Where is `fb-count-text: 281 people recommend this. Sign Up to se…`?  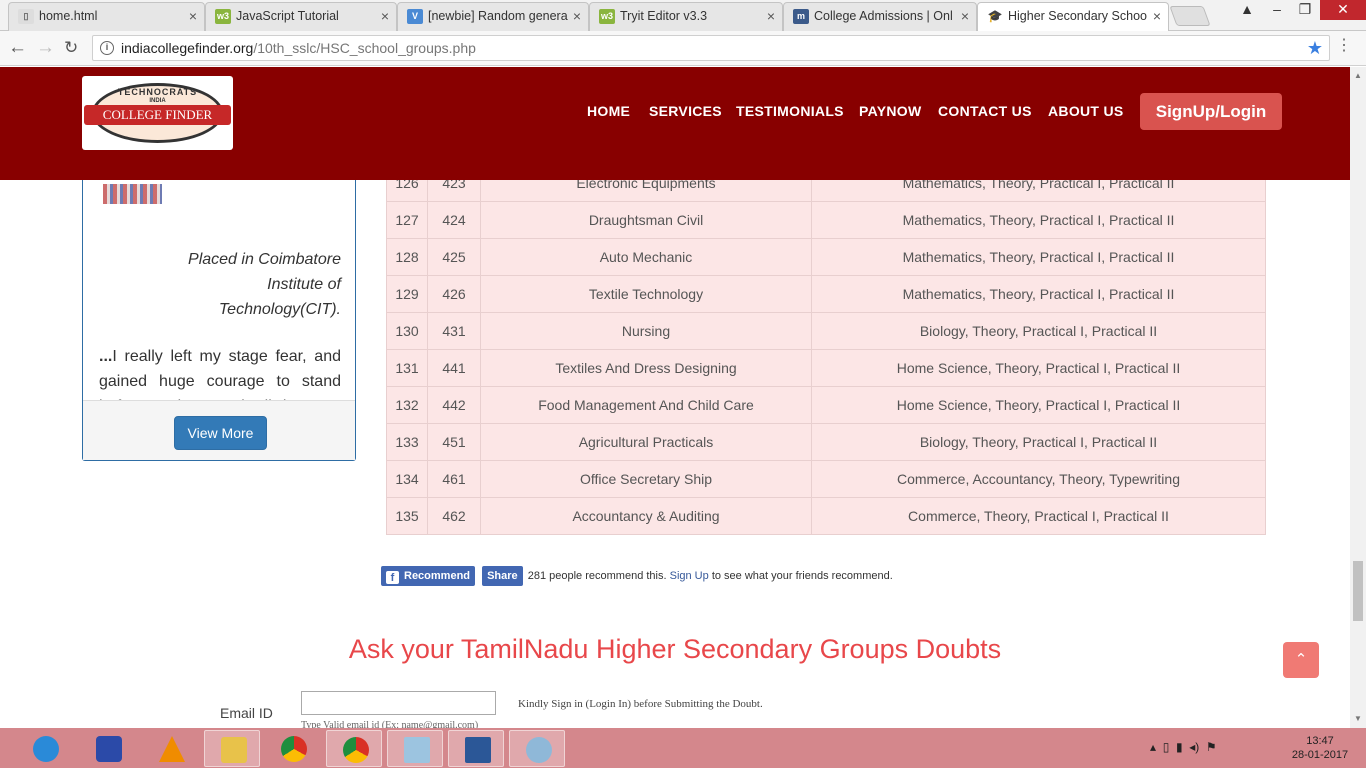
fb-count-text: 281 people recommend this. Sign Up to se… is located at coordinates (710, 576).